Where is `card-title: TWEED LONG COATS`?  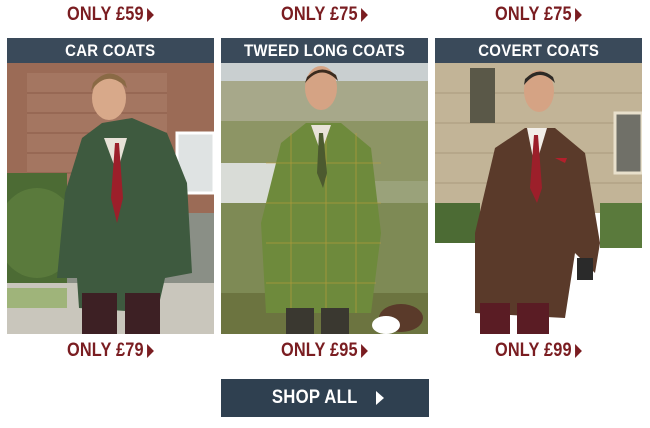
card-title: TWEED LONG COATS is located at coordinates (324, 50).